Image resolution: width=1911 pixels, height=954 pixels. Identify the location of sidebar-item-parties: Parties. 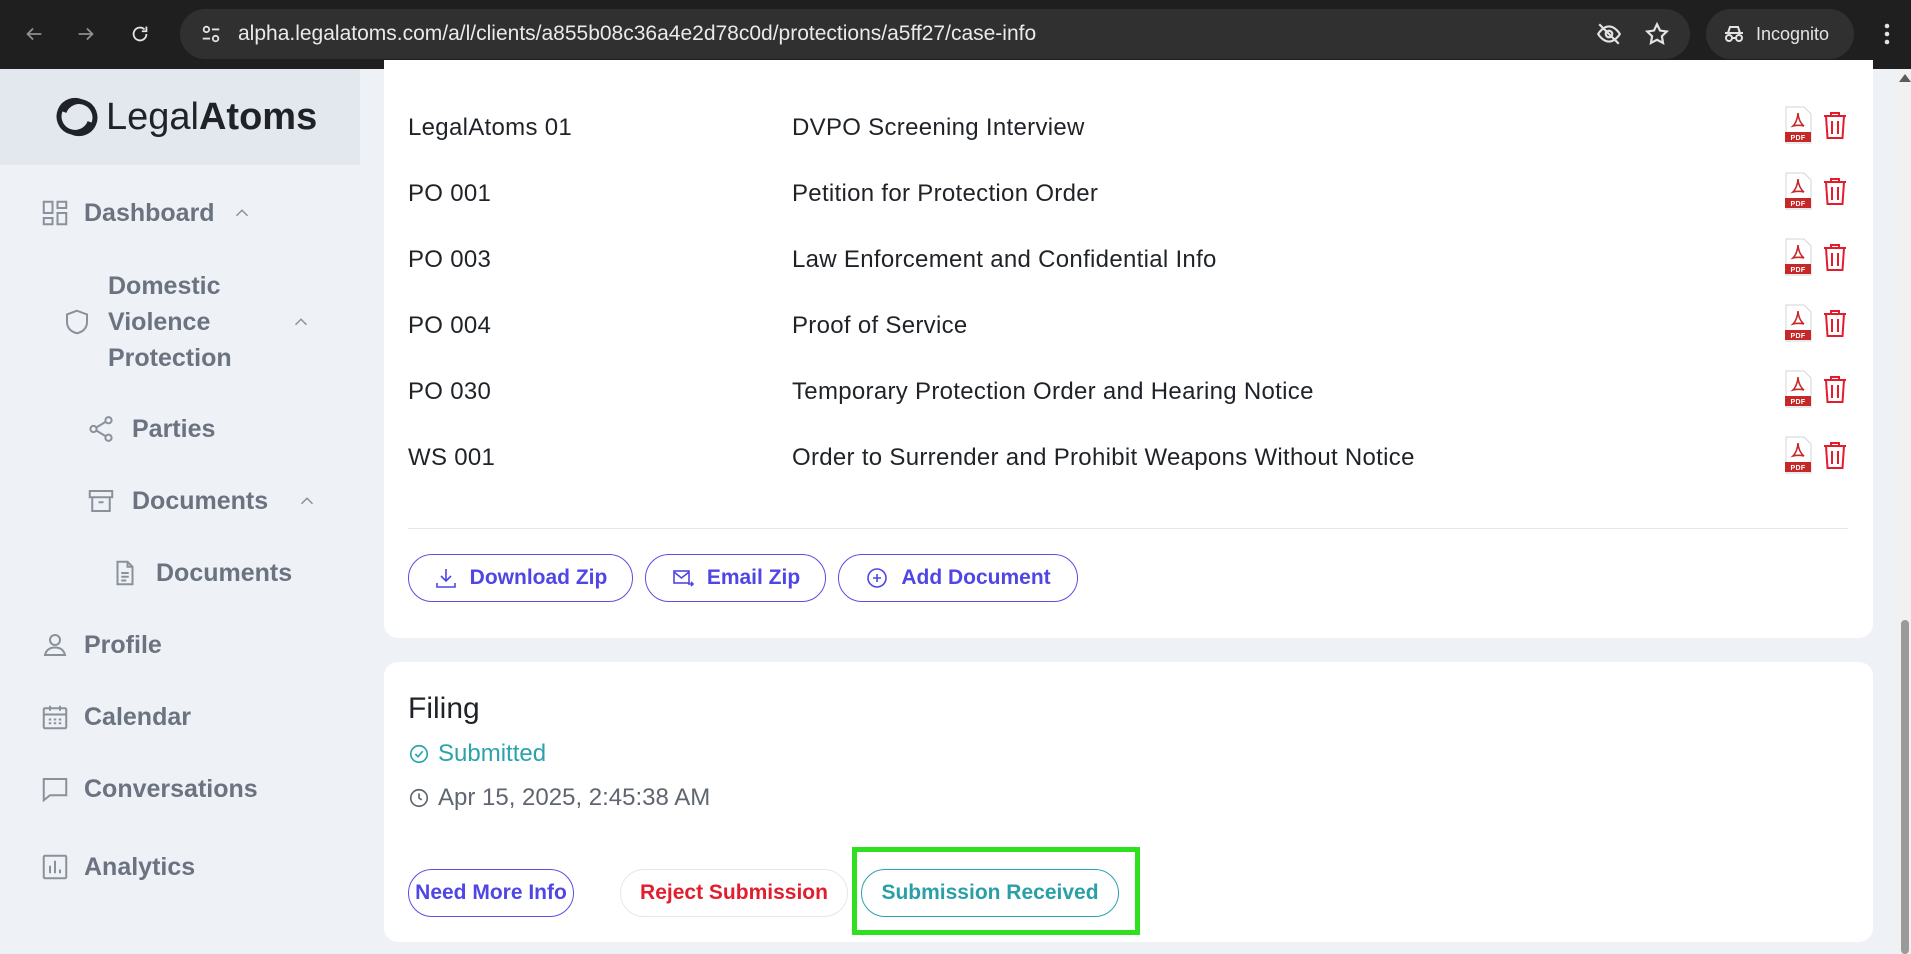
(150, 429).